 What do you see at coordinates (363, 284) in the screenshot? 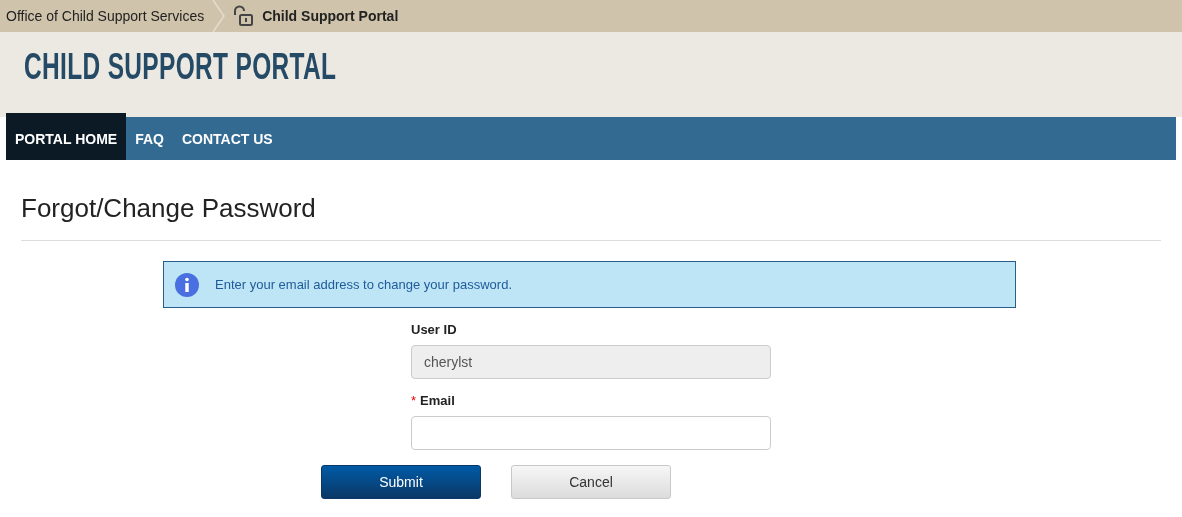
I see `alert-message: Enter your email address to change your password.` at bounding box center [363, 284].